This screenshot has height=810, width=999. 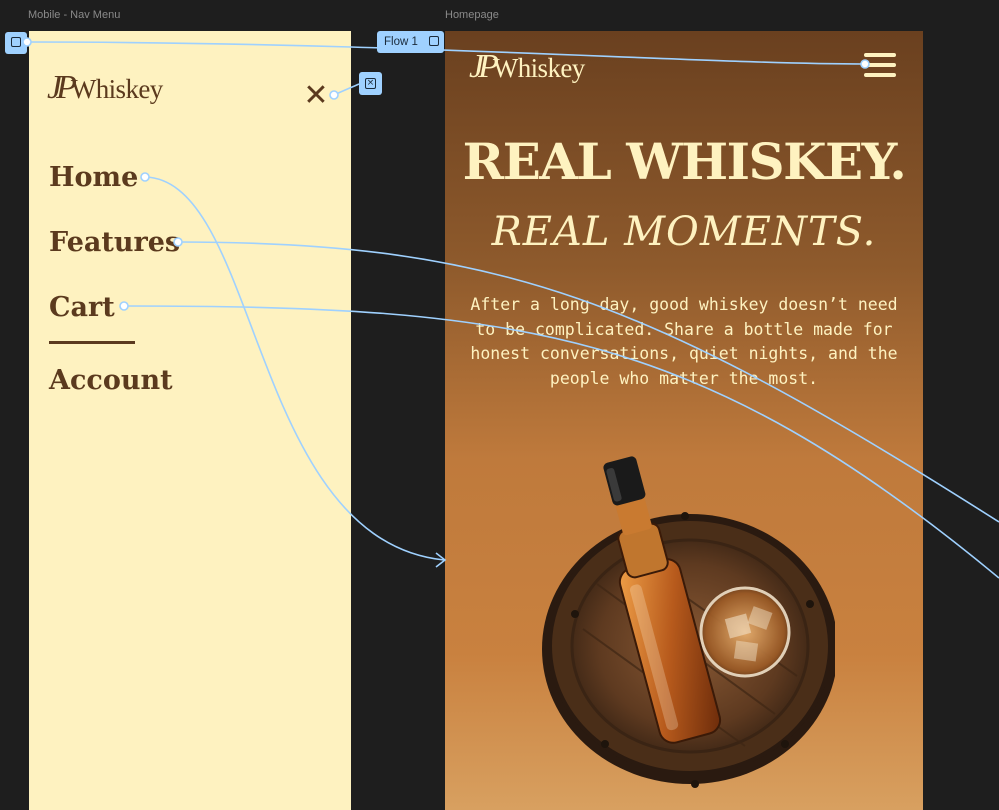 I want to click on nav-logo: JPWhiskey, so click(x=105, y=88).